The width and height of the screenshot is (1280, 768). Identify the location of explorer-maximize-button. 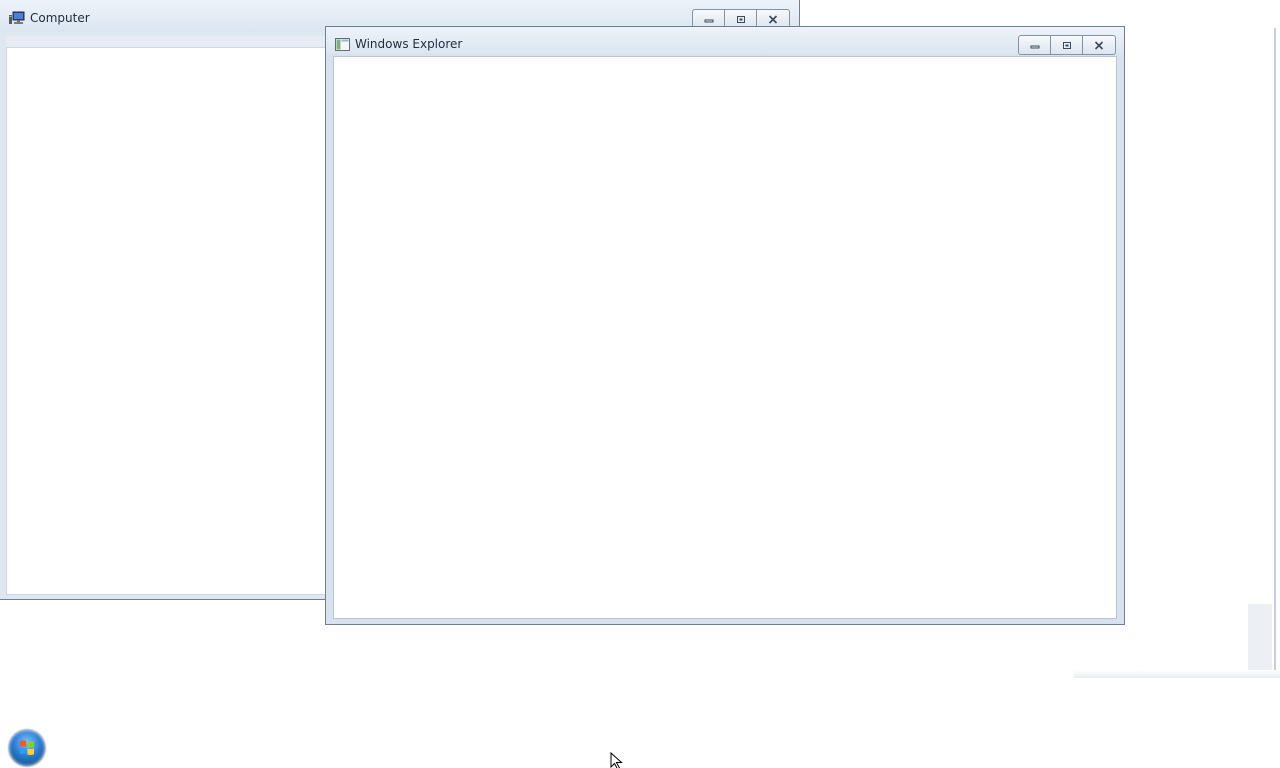
(1067, 45).